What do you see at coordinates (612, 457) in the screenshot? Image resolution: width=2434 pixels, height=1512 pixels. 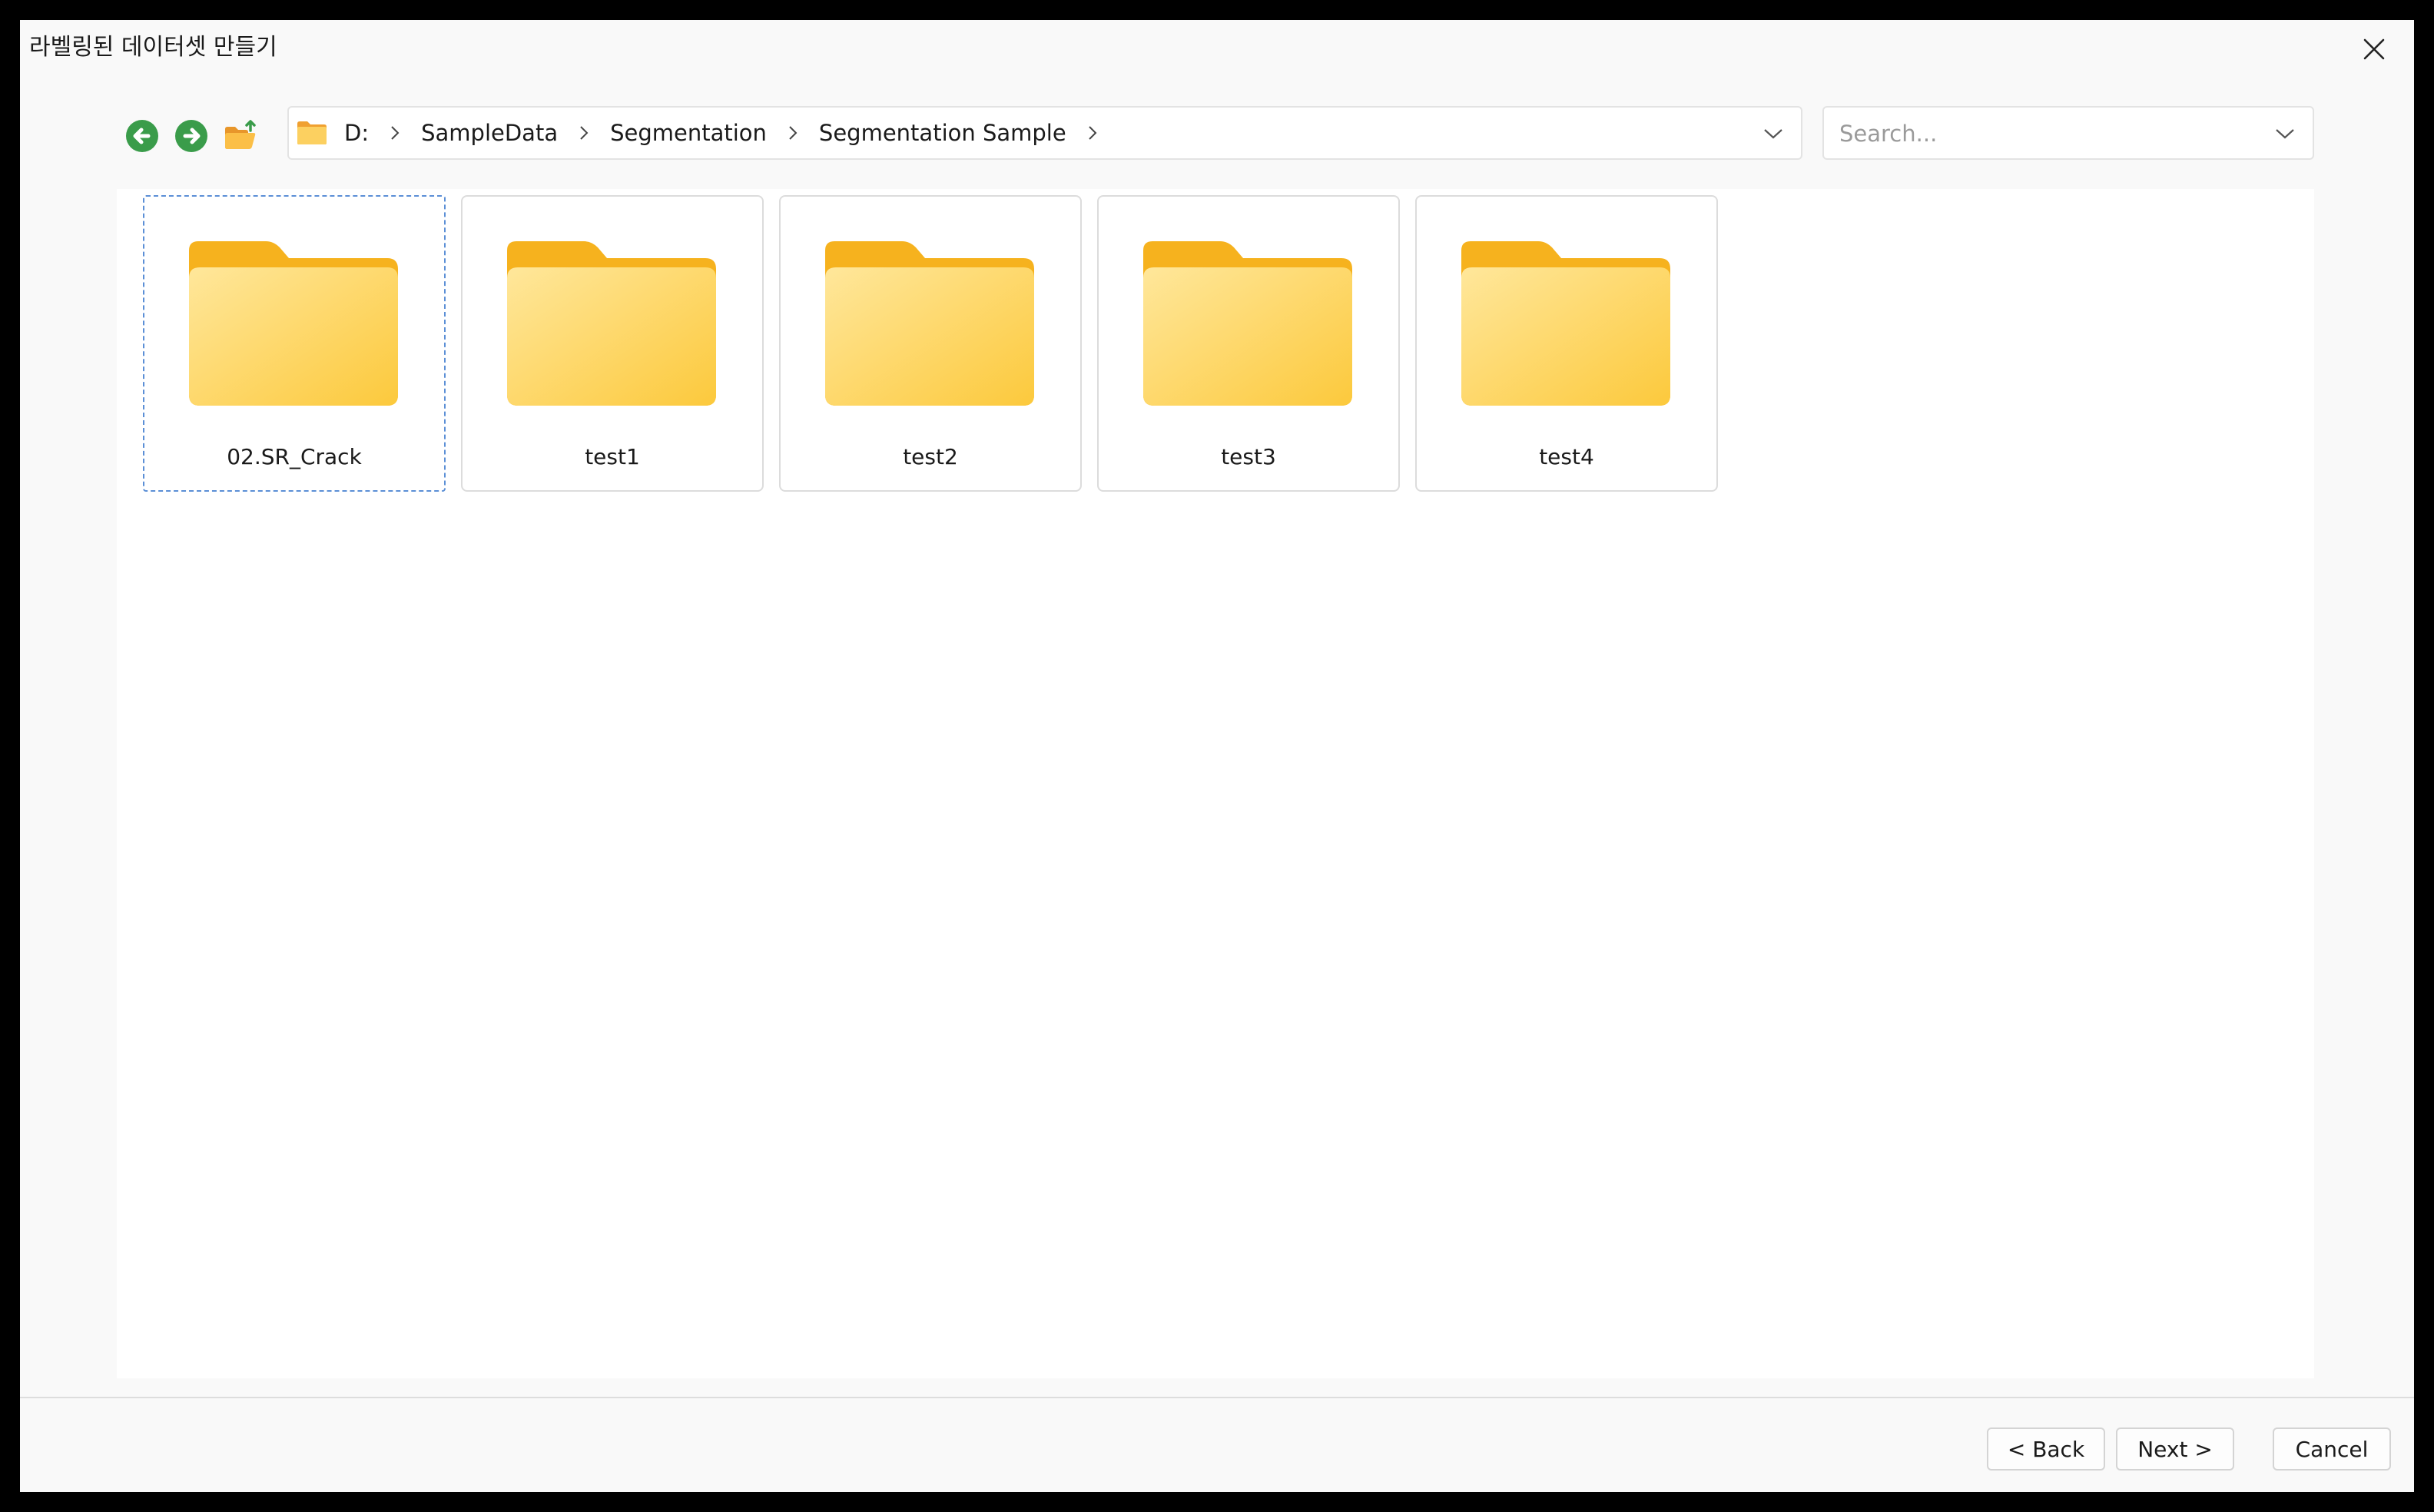 I see `folder-name: test1` at bounding box center [612, 457].